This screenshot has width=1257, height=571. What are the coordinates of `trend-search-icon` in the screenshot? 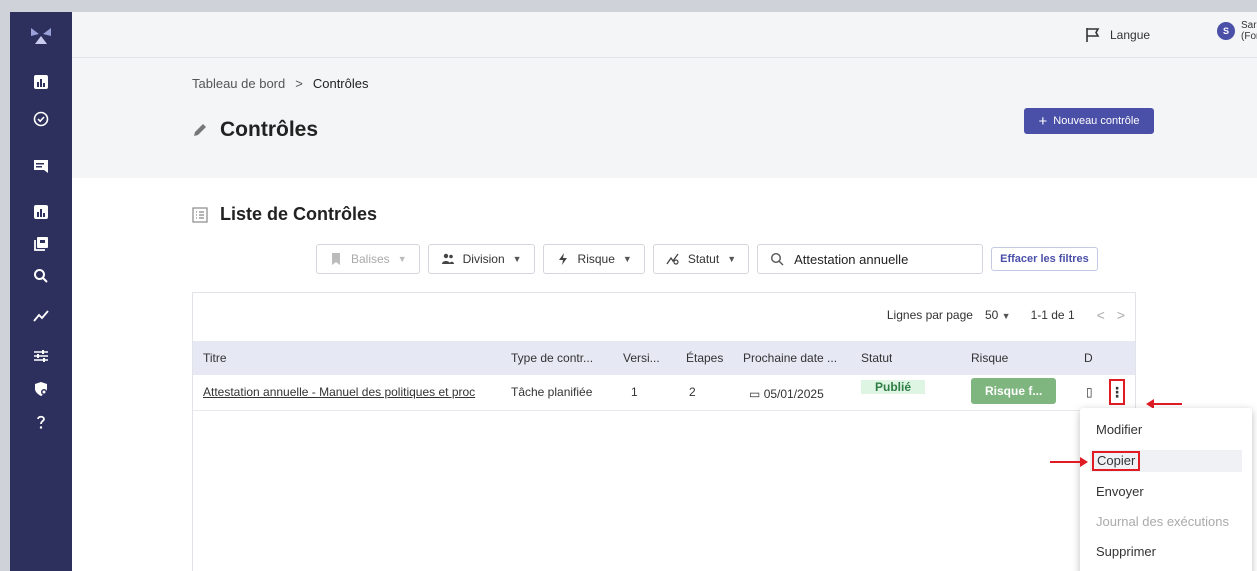 It's located at (672, 259).